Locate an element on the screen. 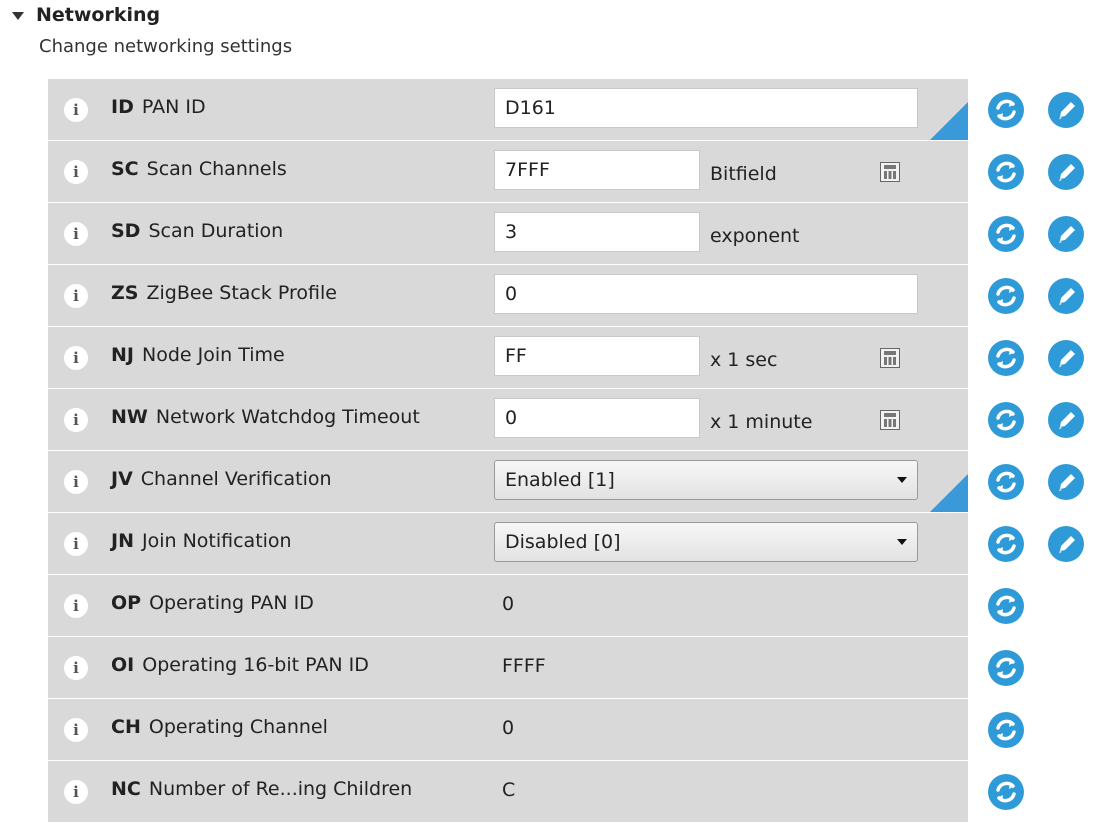 The width and height of the screenshot is (1093, 823). setting-row-id: i ID PAN ID D161 is located at coordinates (508, 110).